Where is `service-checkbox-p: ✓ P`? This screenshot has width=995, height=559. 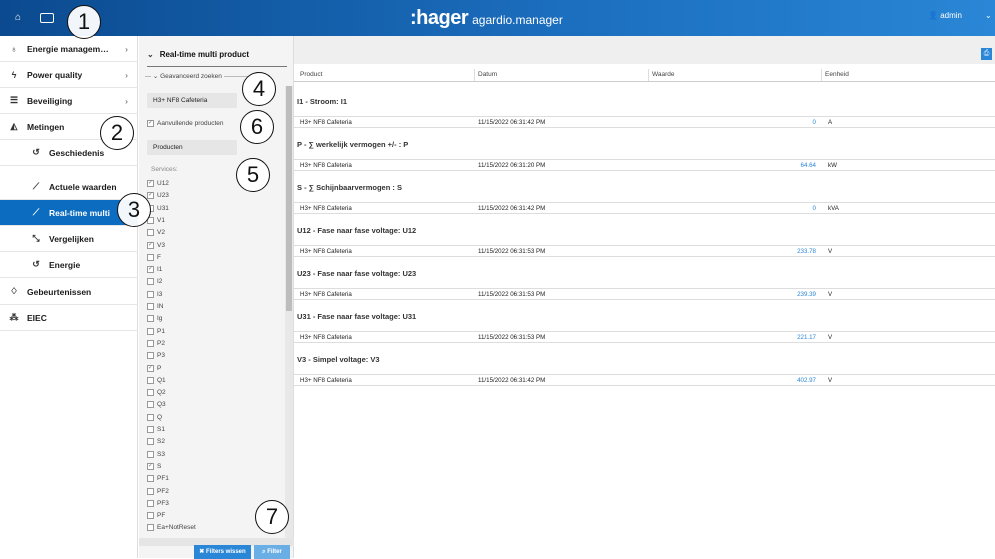 service-checkbox-p: ✓ P is located at coordinates (154, 368).